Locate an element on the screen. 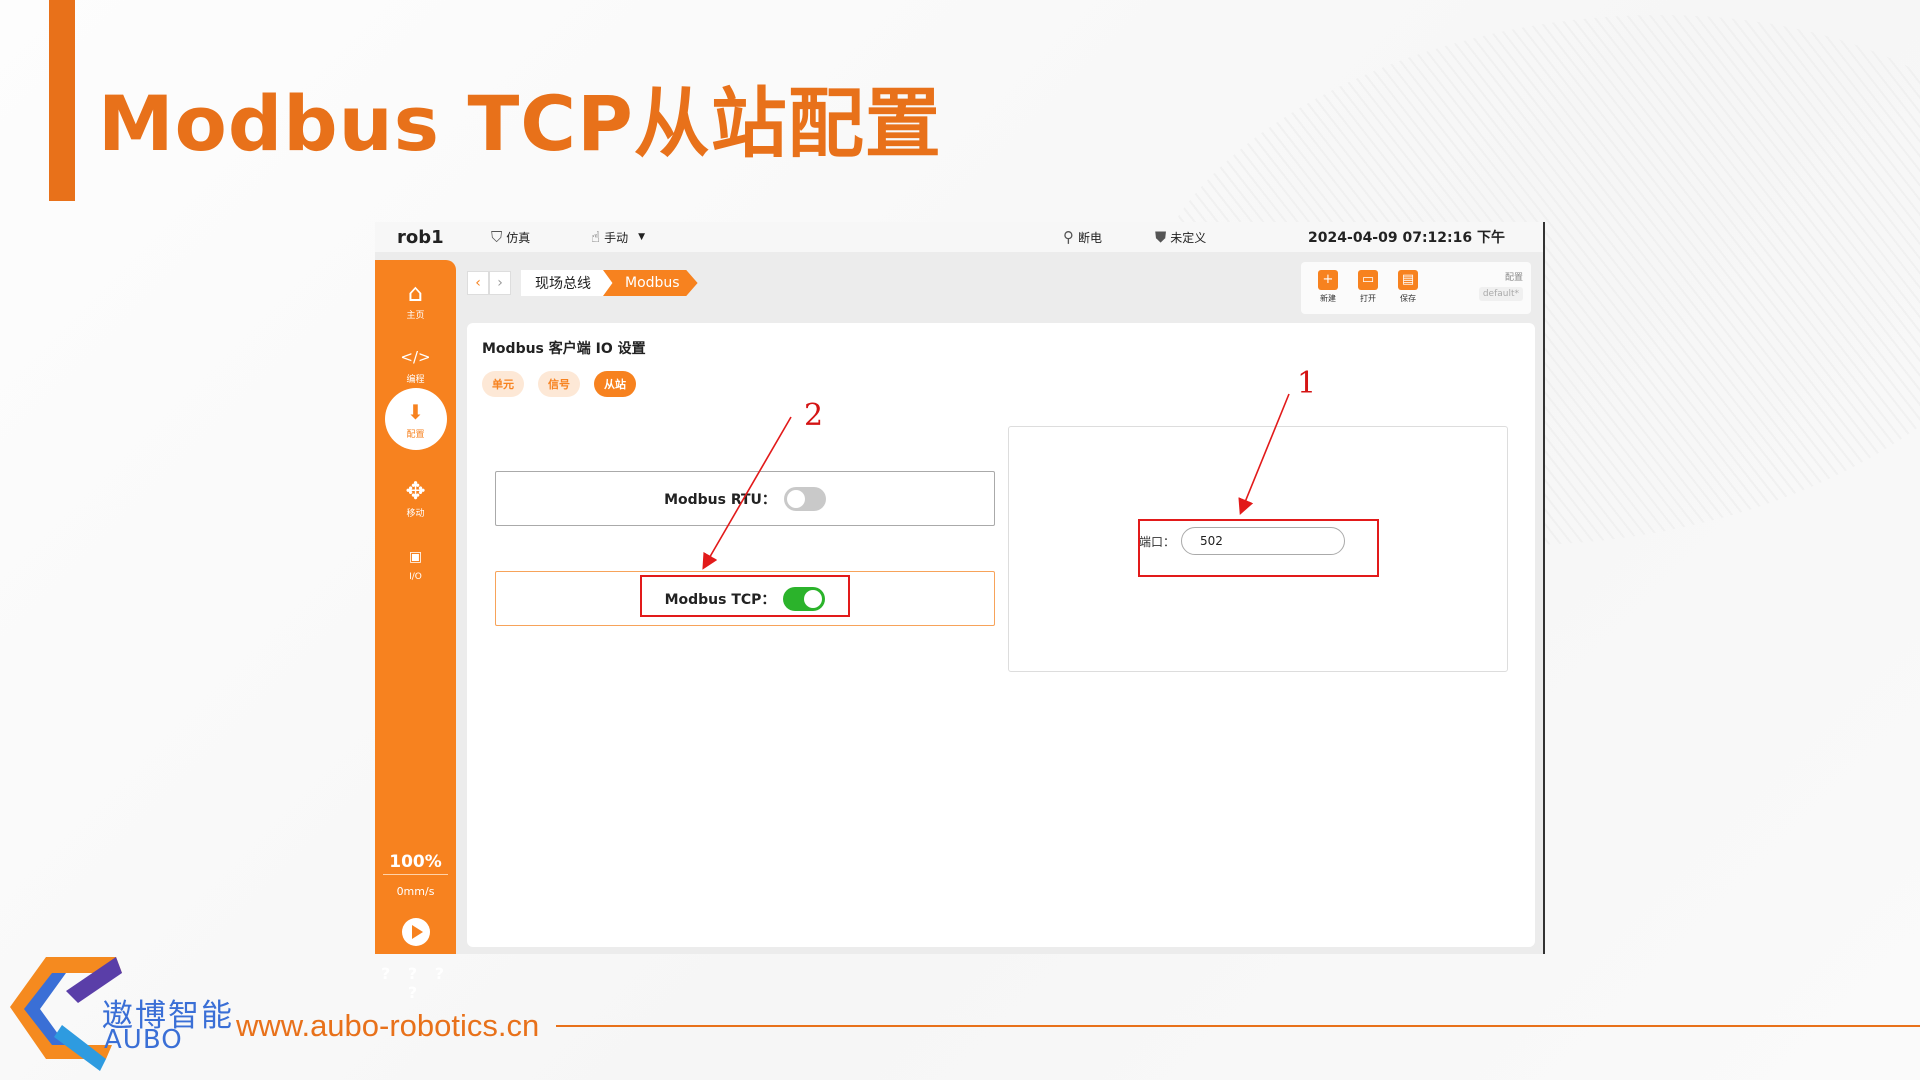 The height and width of the screenshot is (1080, 1920). brand-name-en: AUBO is located at coordinates (143, 1040).